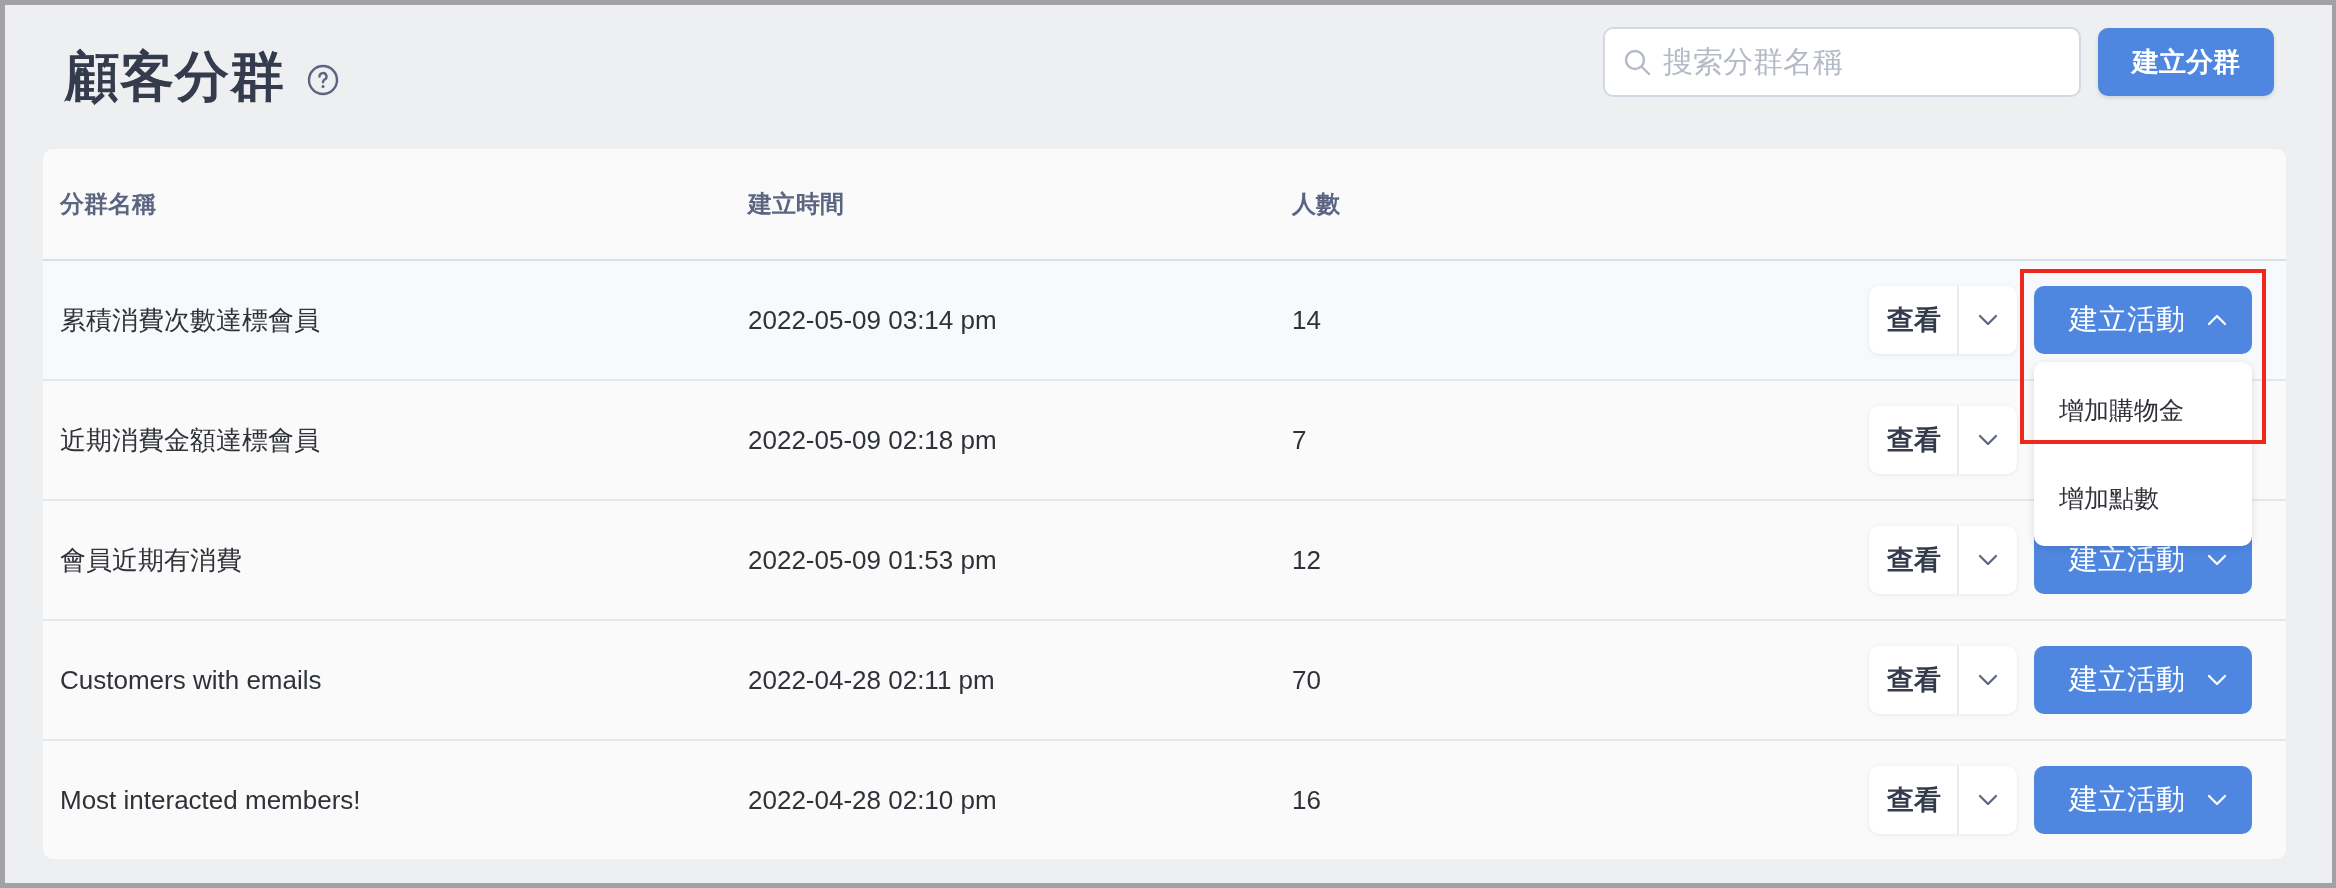 This screenshot has height=888, width=2336. I want to click on count-cell-text: 16, so click(1307, 800).